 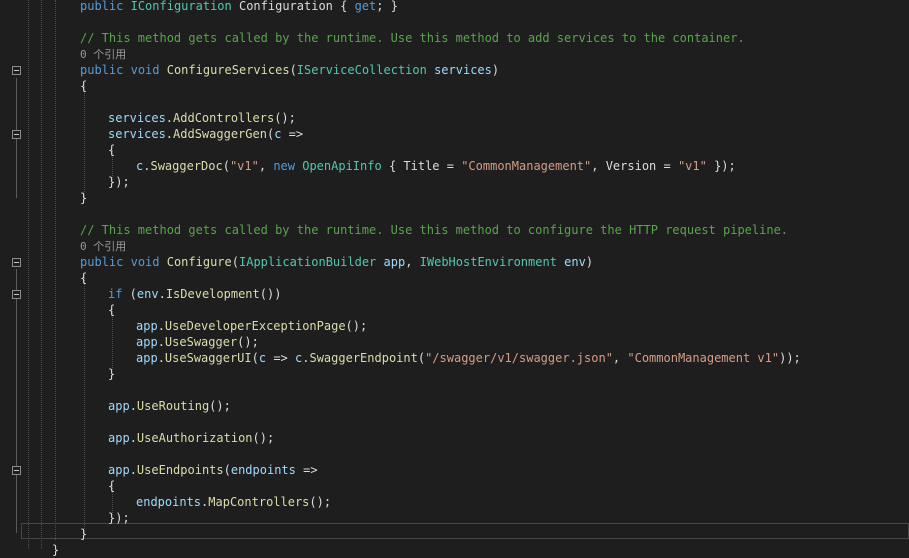 What do you see at coordinates (589, 262) in the screenshot?
I see `code-token: )` at bounding box center [589, 262].